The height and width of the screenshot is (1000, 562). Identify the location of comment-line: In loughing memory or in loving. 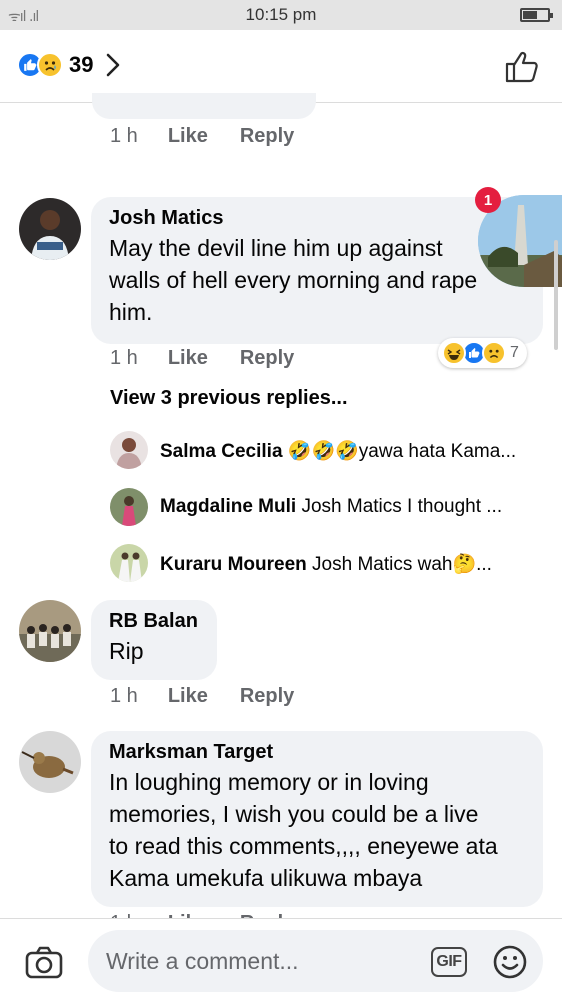
(269, 782).